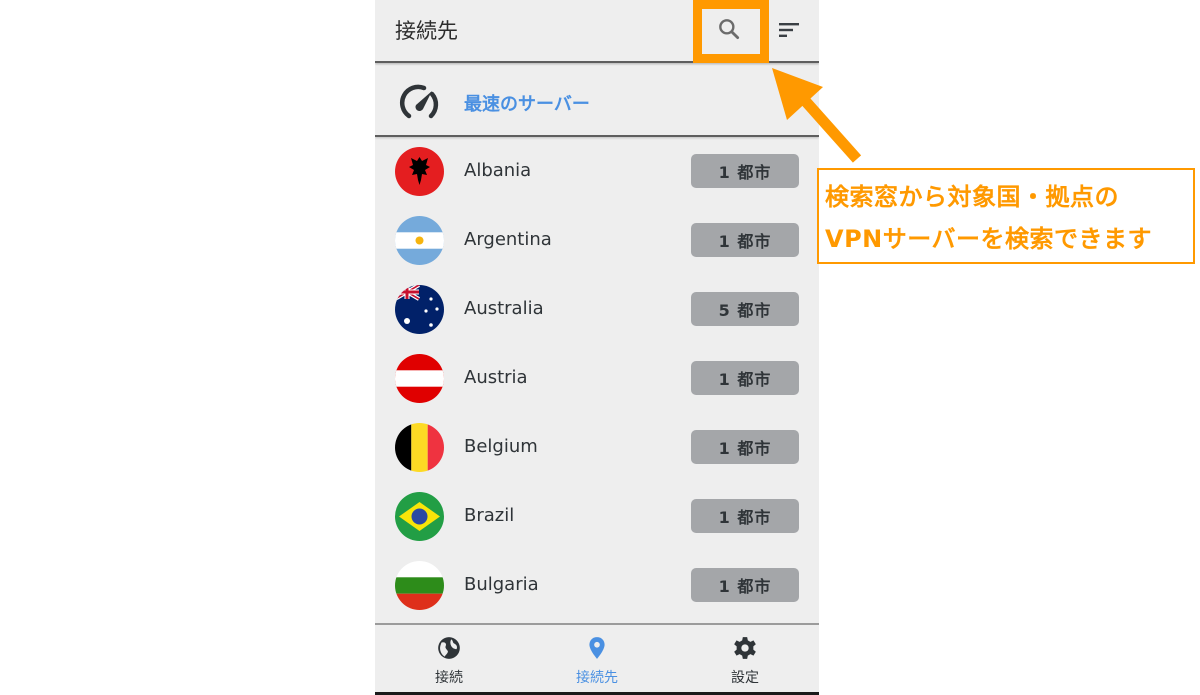  I want to click on country-row-brazil: Brazil 1 都市, so click(597, 516).